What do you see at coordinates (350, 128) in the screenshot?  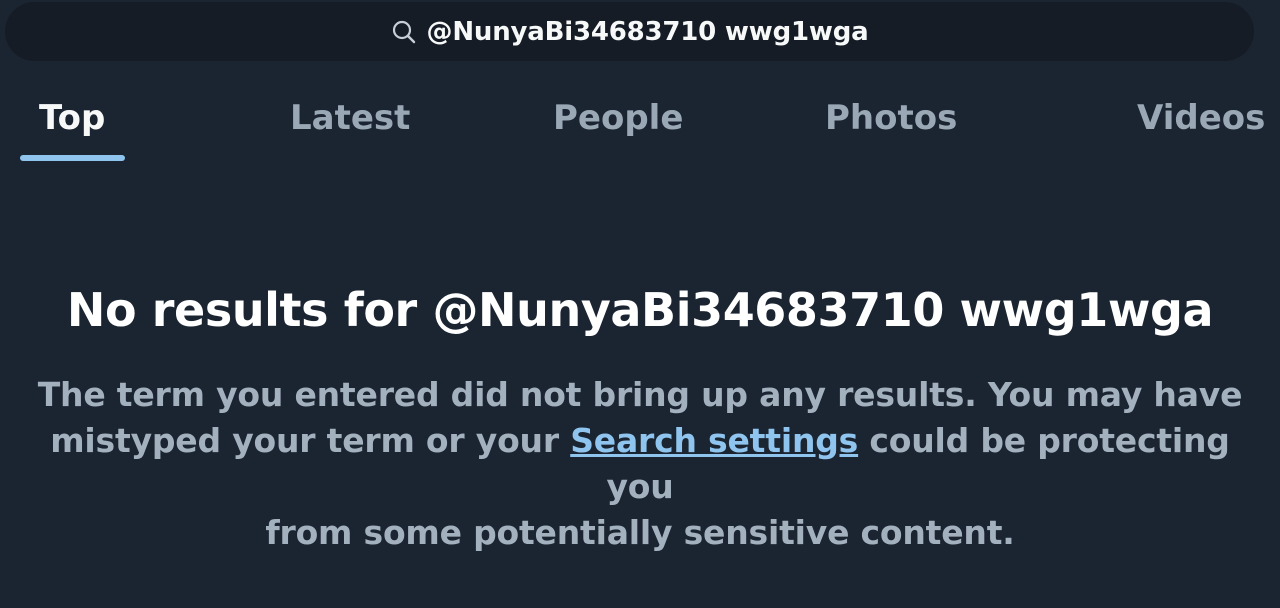 I see `tab-latest: Latest` at bounding box center [350, 128].